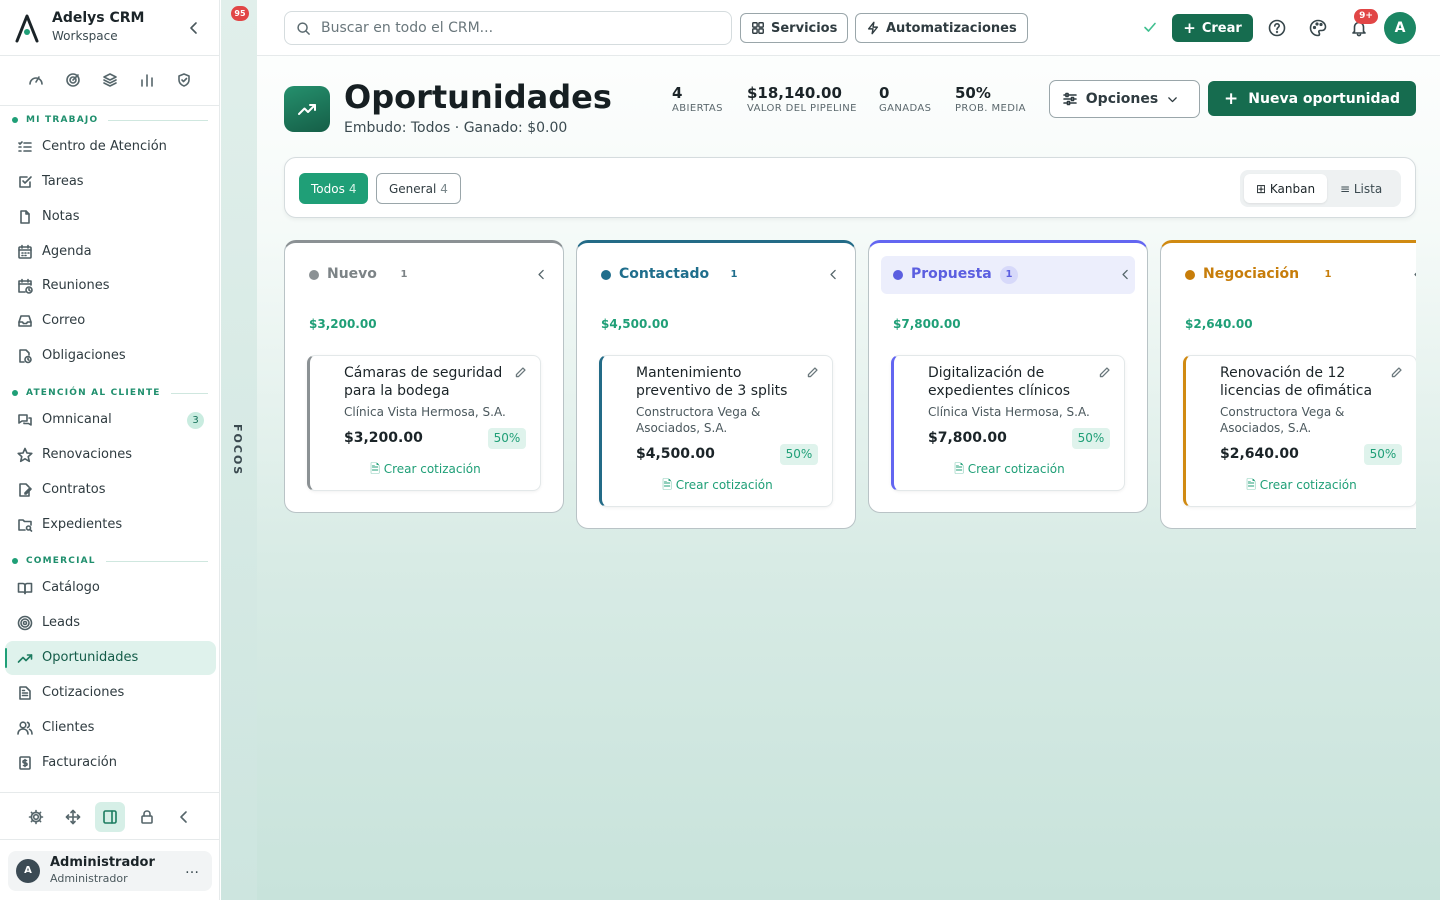 This screenshot has height=900, width=1440. What do you see at coordinates (184, 80) in the screenshot?
I see `shield-icon` at bounding box center [184, 80].